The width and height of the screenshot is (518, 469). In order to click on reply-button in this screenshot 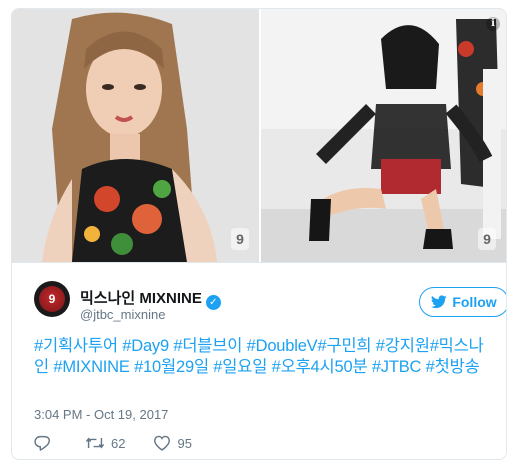, I will do `click(45, 443)`.